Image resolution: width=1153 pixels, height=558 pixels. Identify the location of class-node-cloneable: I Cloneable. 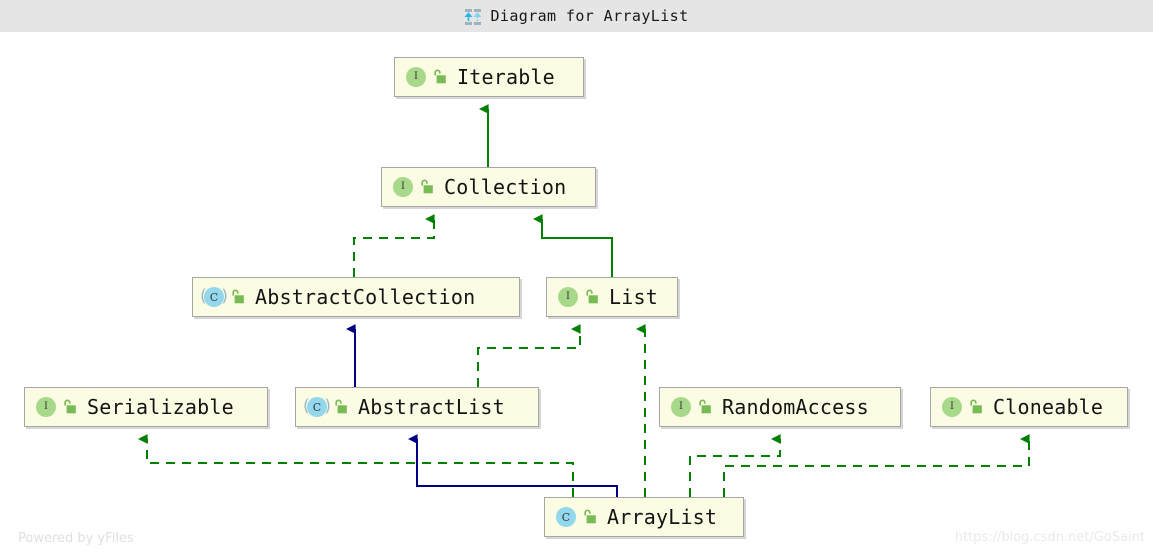
(1029, 407).